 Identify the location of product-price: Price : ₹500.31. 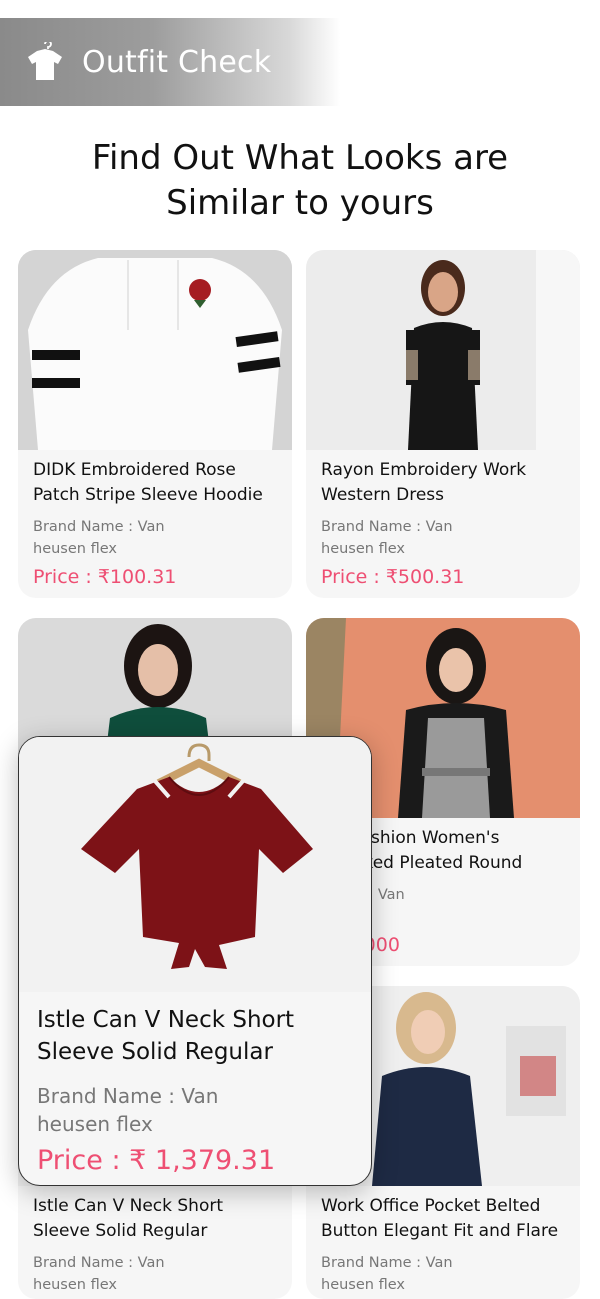
(393, 577).